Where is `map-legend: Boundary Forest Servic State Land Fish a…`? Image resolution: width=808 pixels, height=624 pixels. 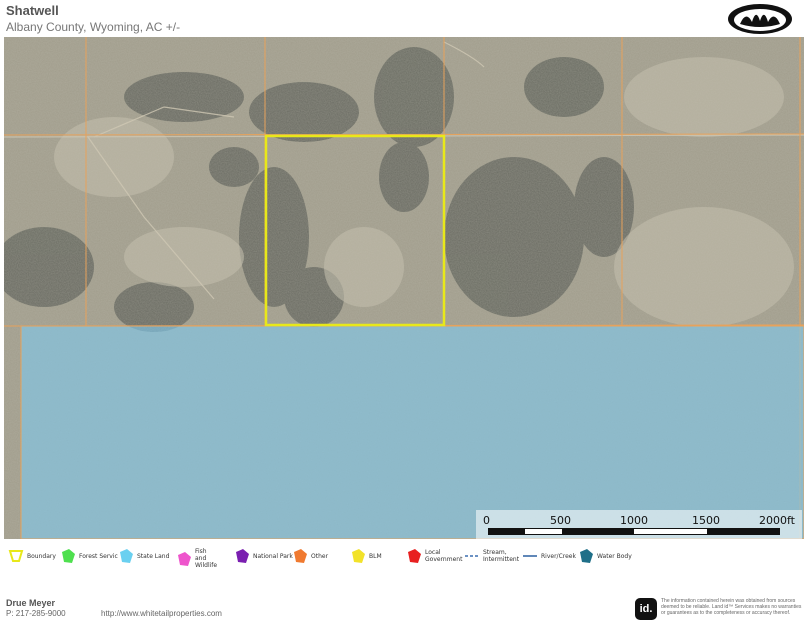
map-legend: Boundary Forest Servic State Land Fish a… is located at coordinates (404, 558).